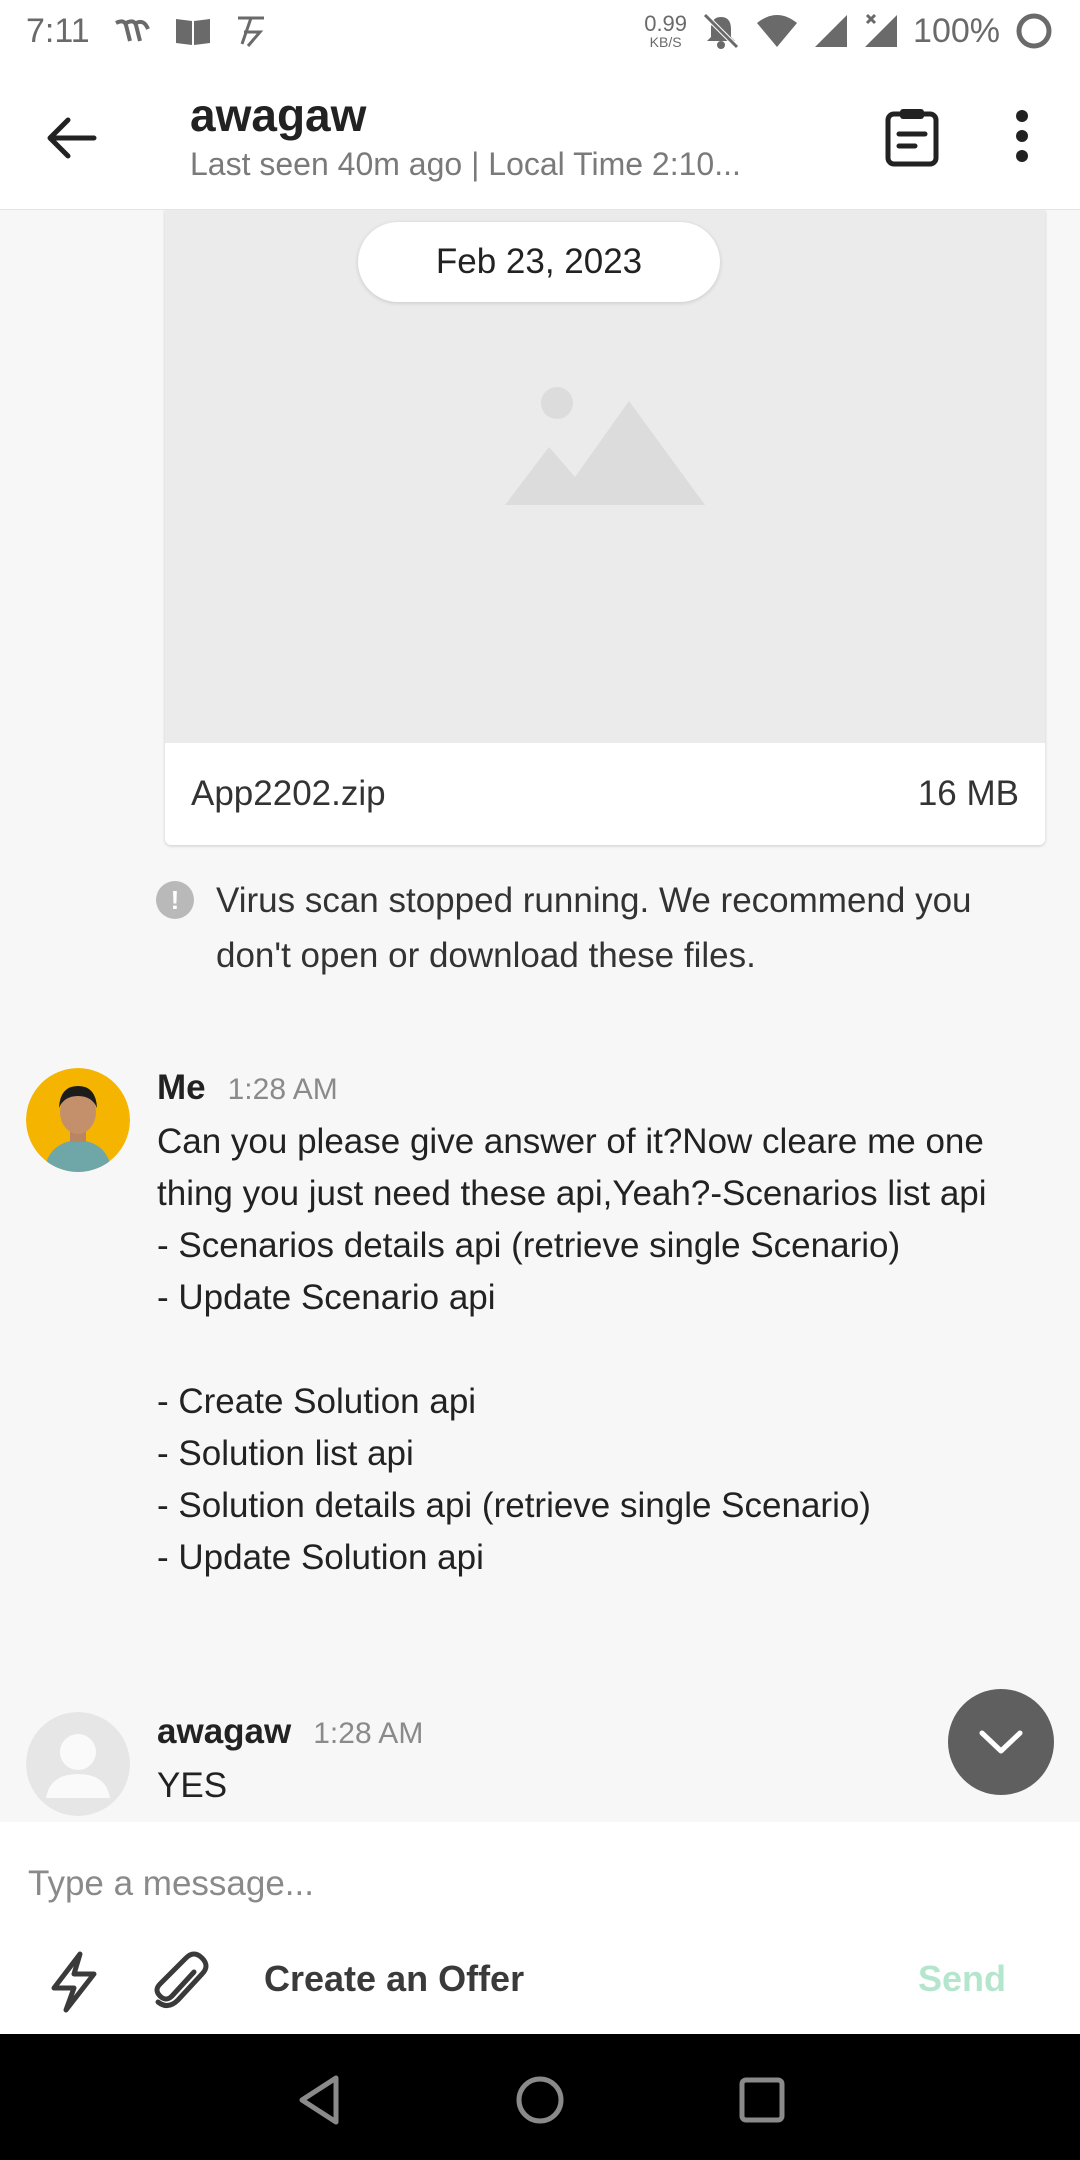 The width and height of the screenshot is (1080, 2160). I want to click on warning-icon: !, so click(175, 900).